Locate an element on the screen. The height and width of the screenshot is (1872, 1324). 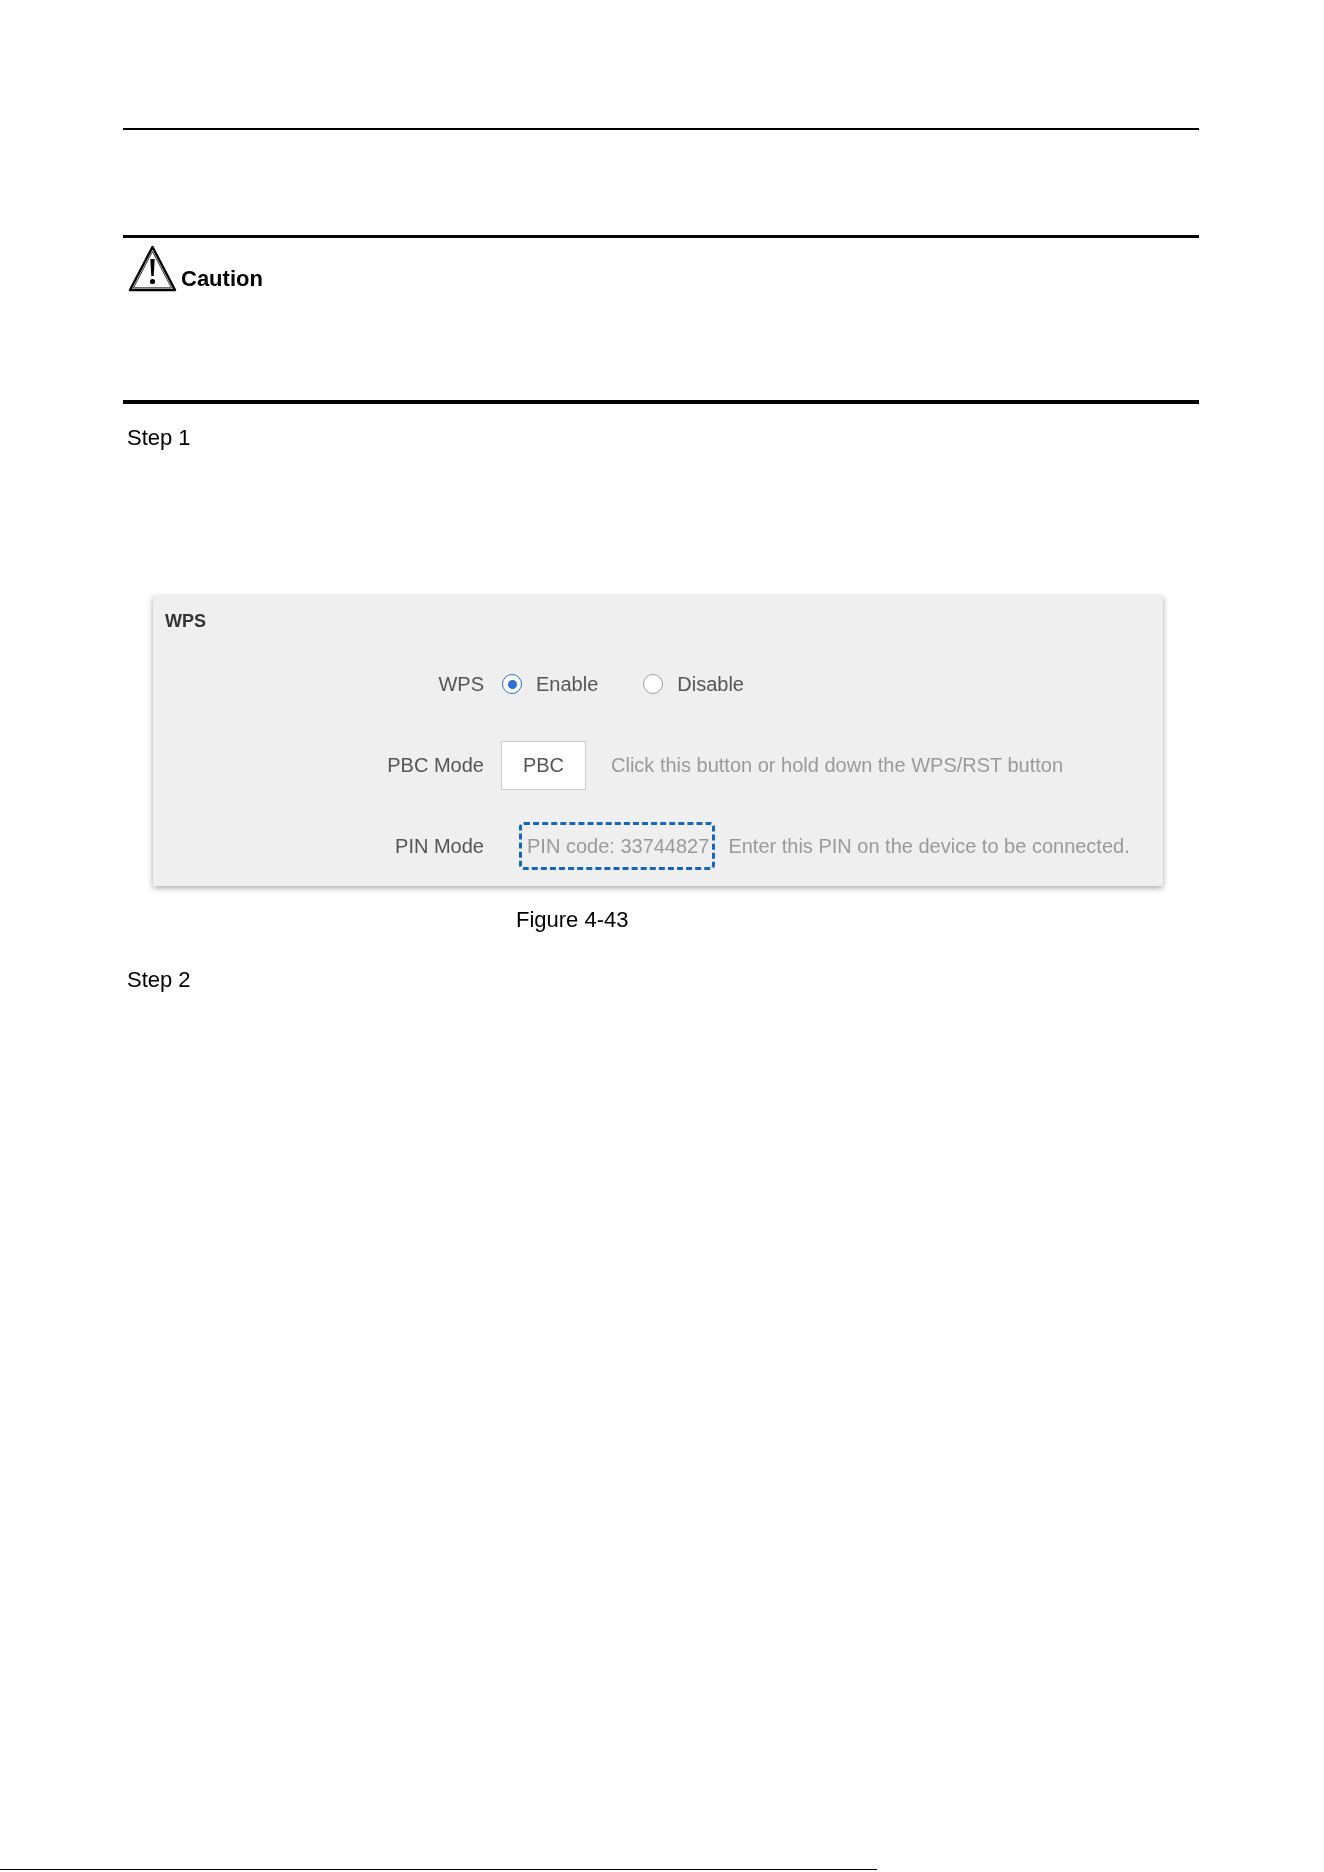
figure-caption: Figure 4-43 is located at coordinates (572, 920).